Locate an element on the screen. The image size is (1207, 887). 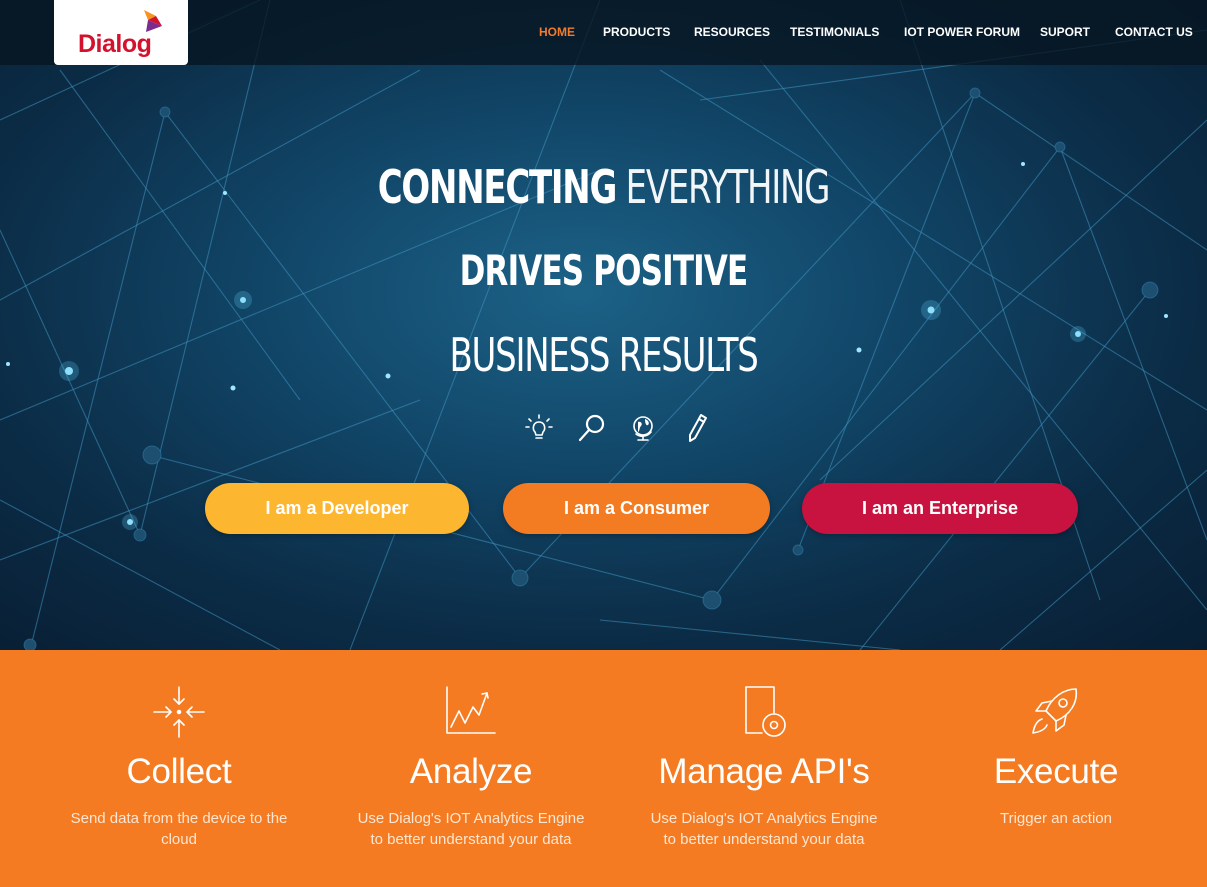
magnifier-icon is located at coordinates (591, 428).